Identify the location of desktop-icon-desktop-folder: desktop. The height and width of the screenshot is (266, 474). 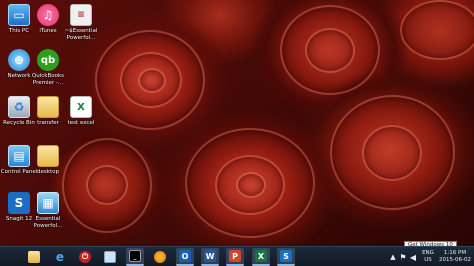
(48, 160).